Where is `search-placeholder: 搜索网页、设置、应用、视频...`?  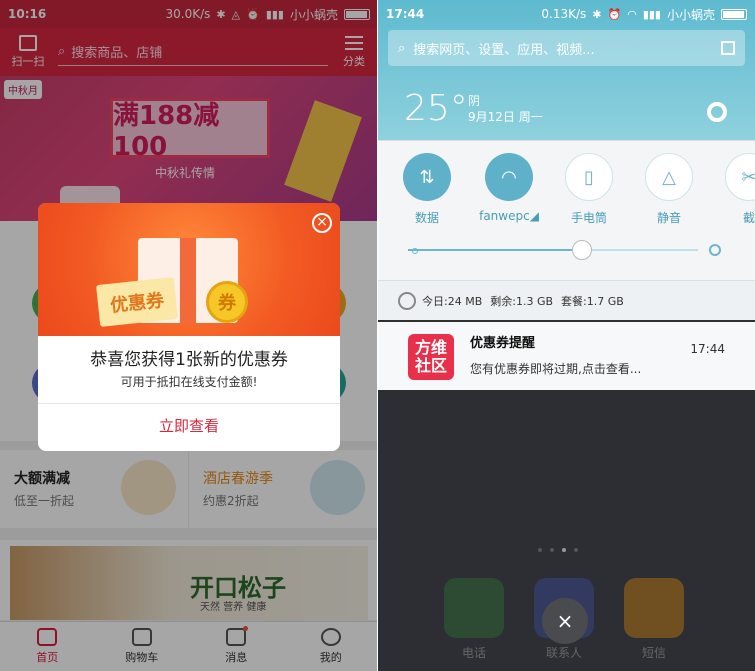 search-placeholder: 搜索网页、设置、应用、视频... is located at coordinates (504, 50).